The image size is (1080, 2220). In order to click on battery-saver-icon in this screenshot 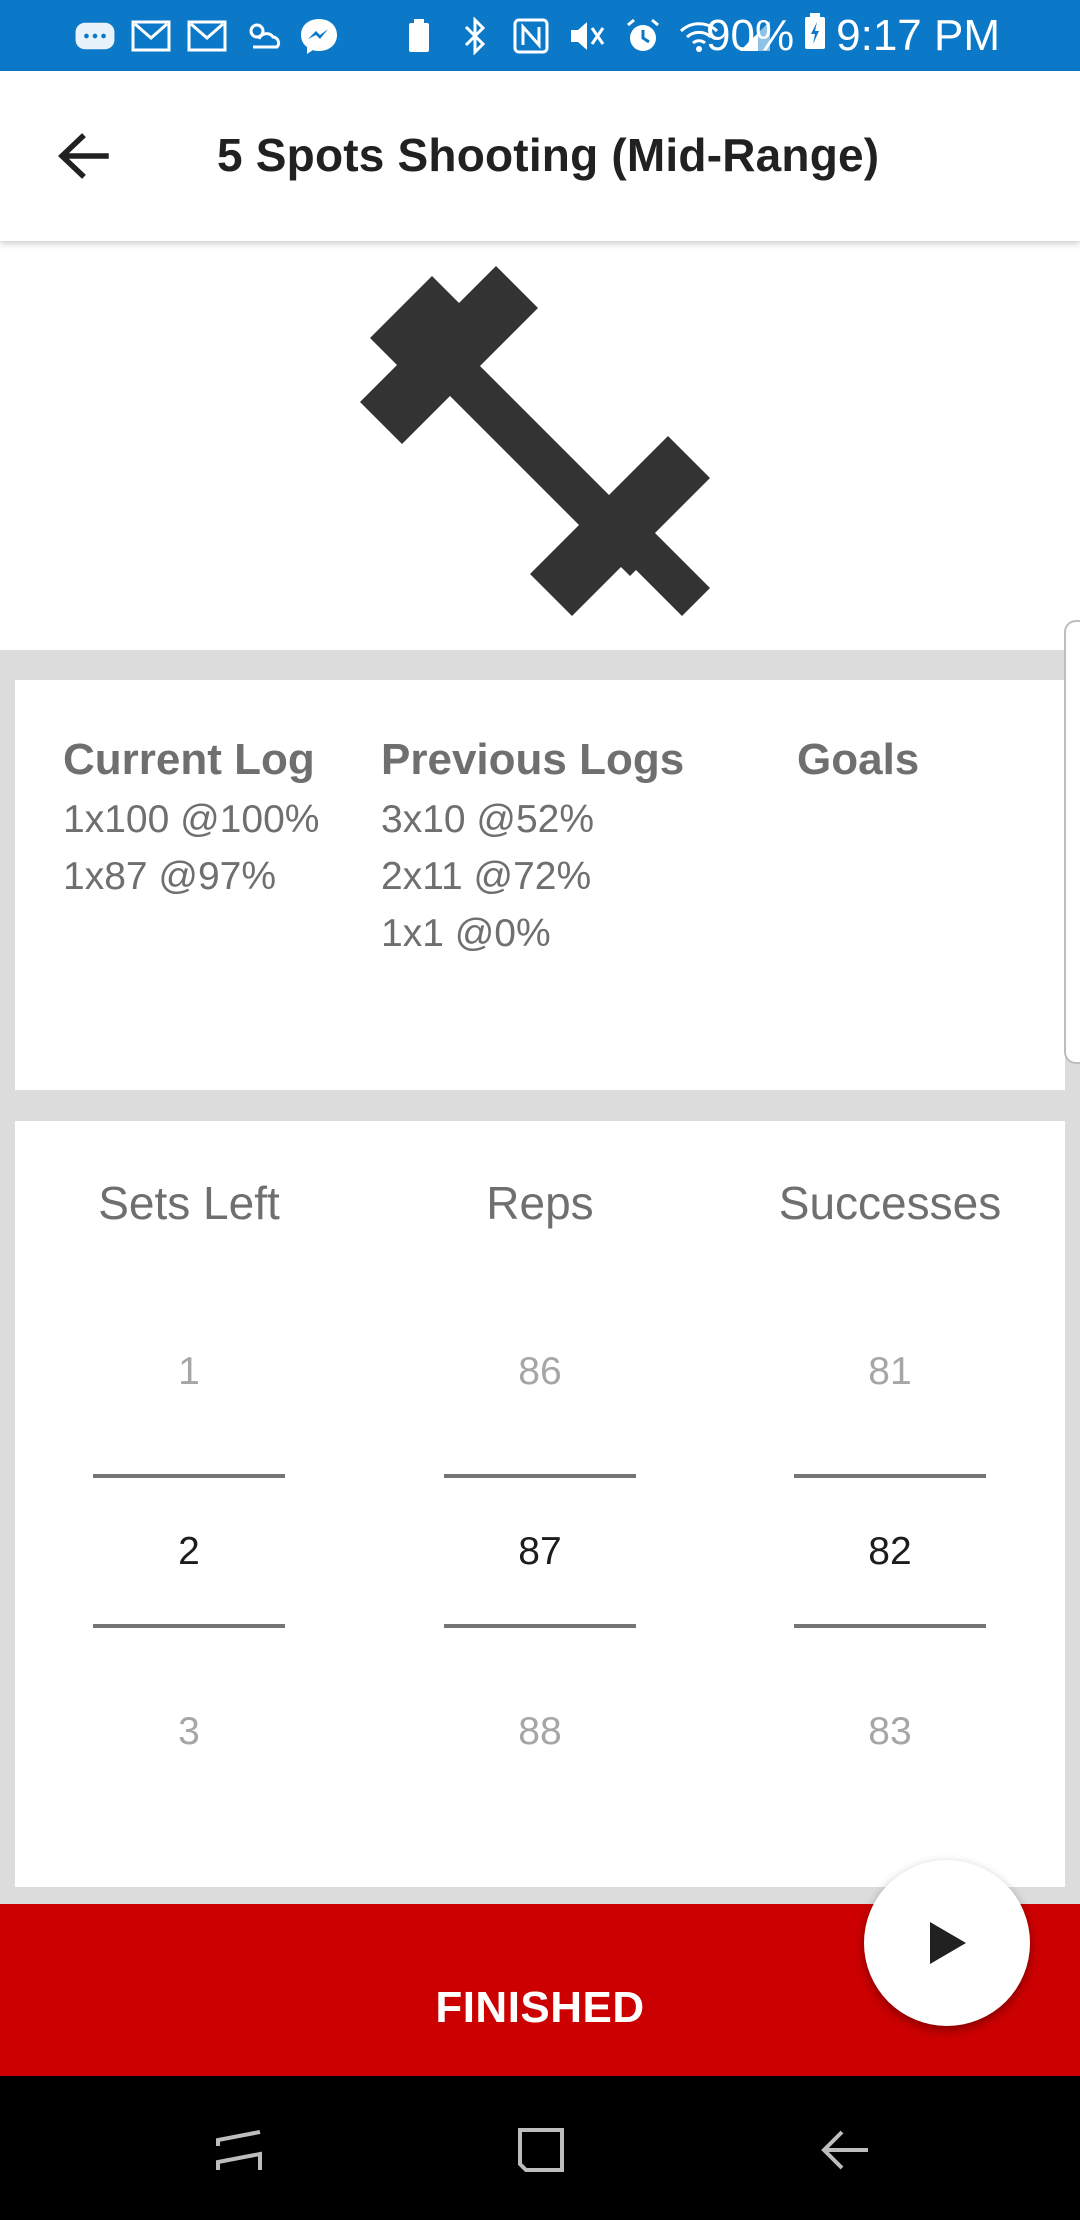, I will do `click(419, 36)`.